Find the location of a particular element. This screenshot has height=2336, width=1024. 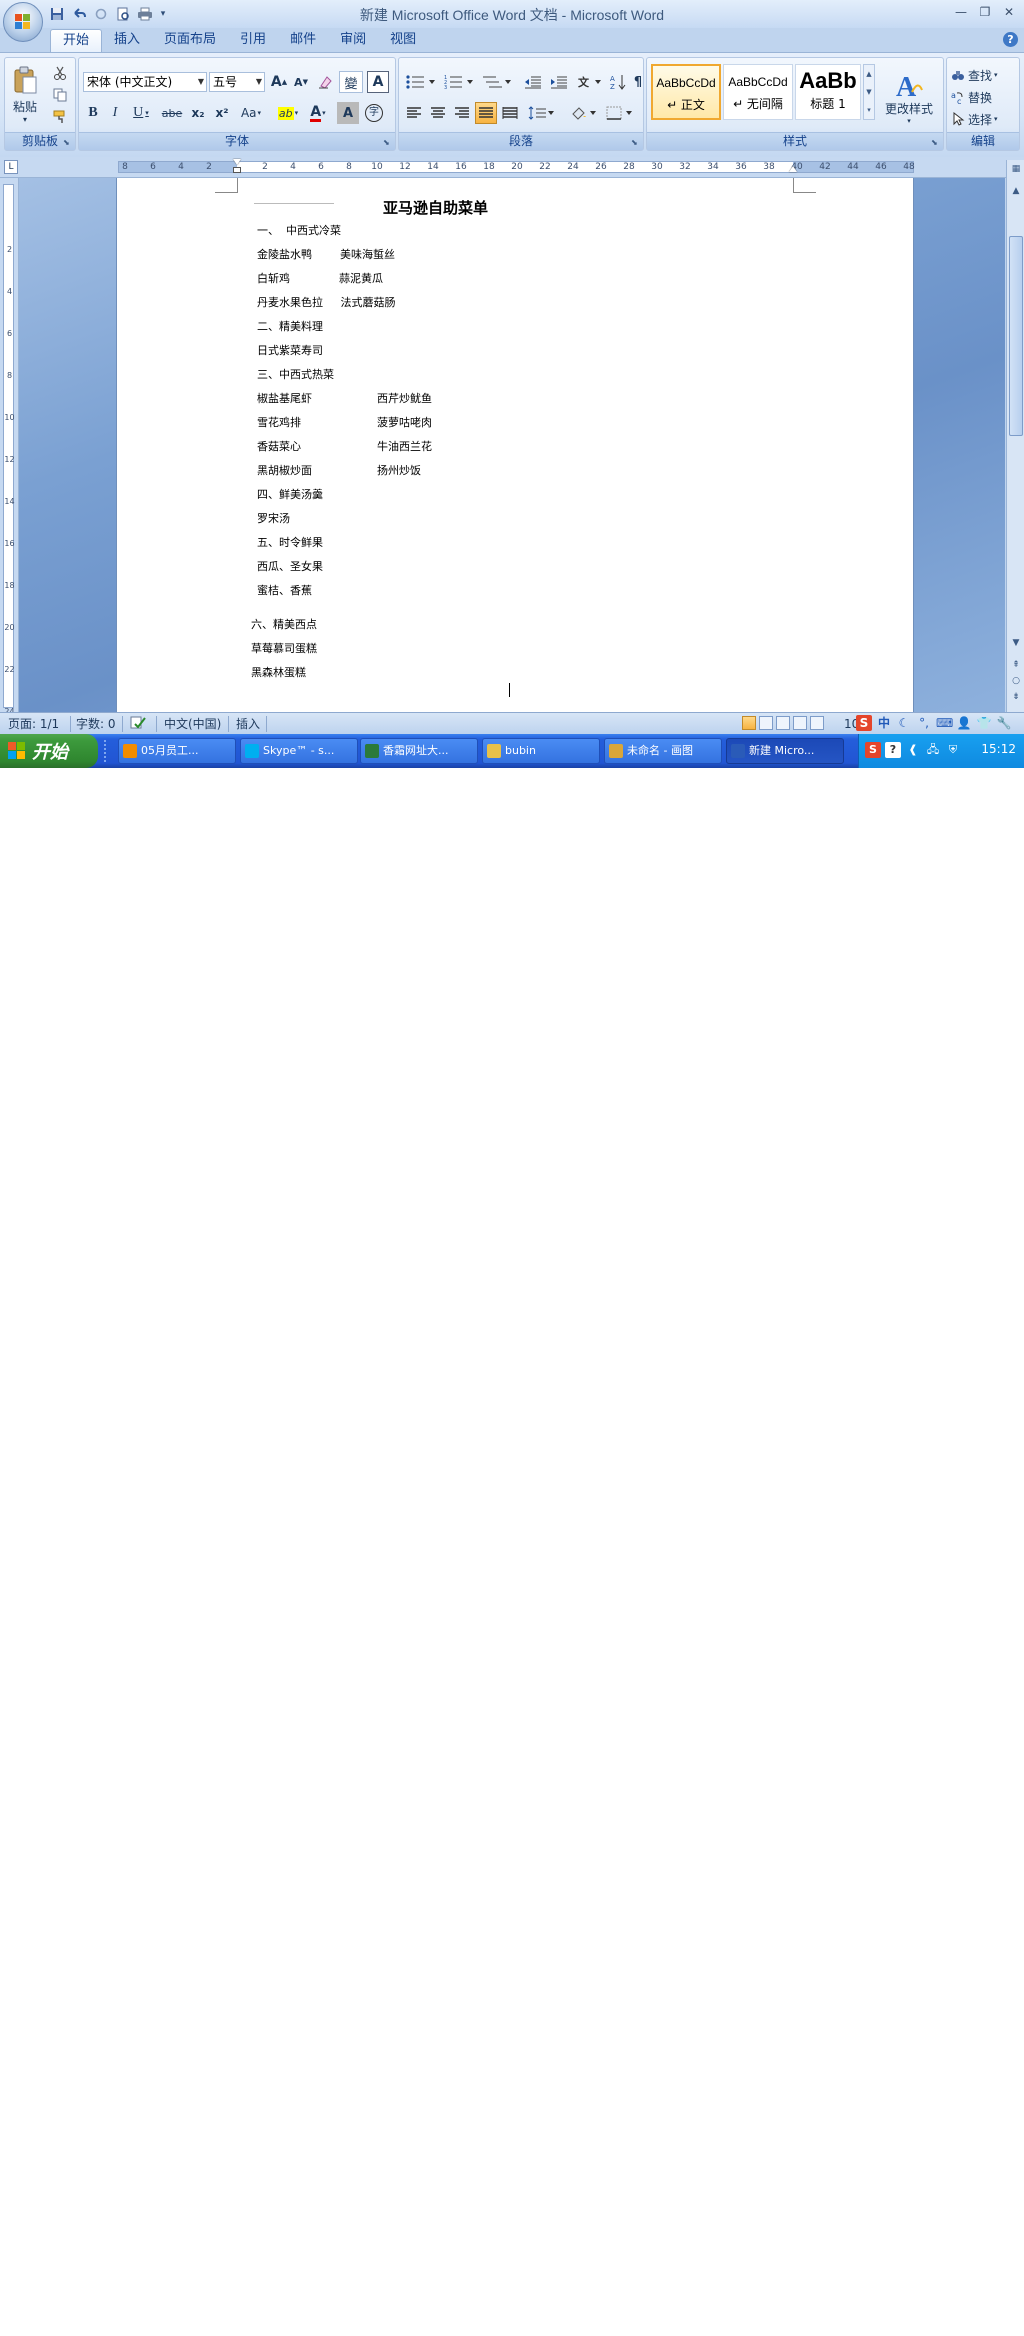

outline-view-icon is located at coordinates (800, 723).